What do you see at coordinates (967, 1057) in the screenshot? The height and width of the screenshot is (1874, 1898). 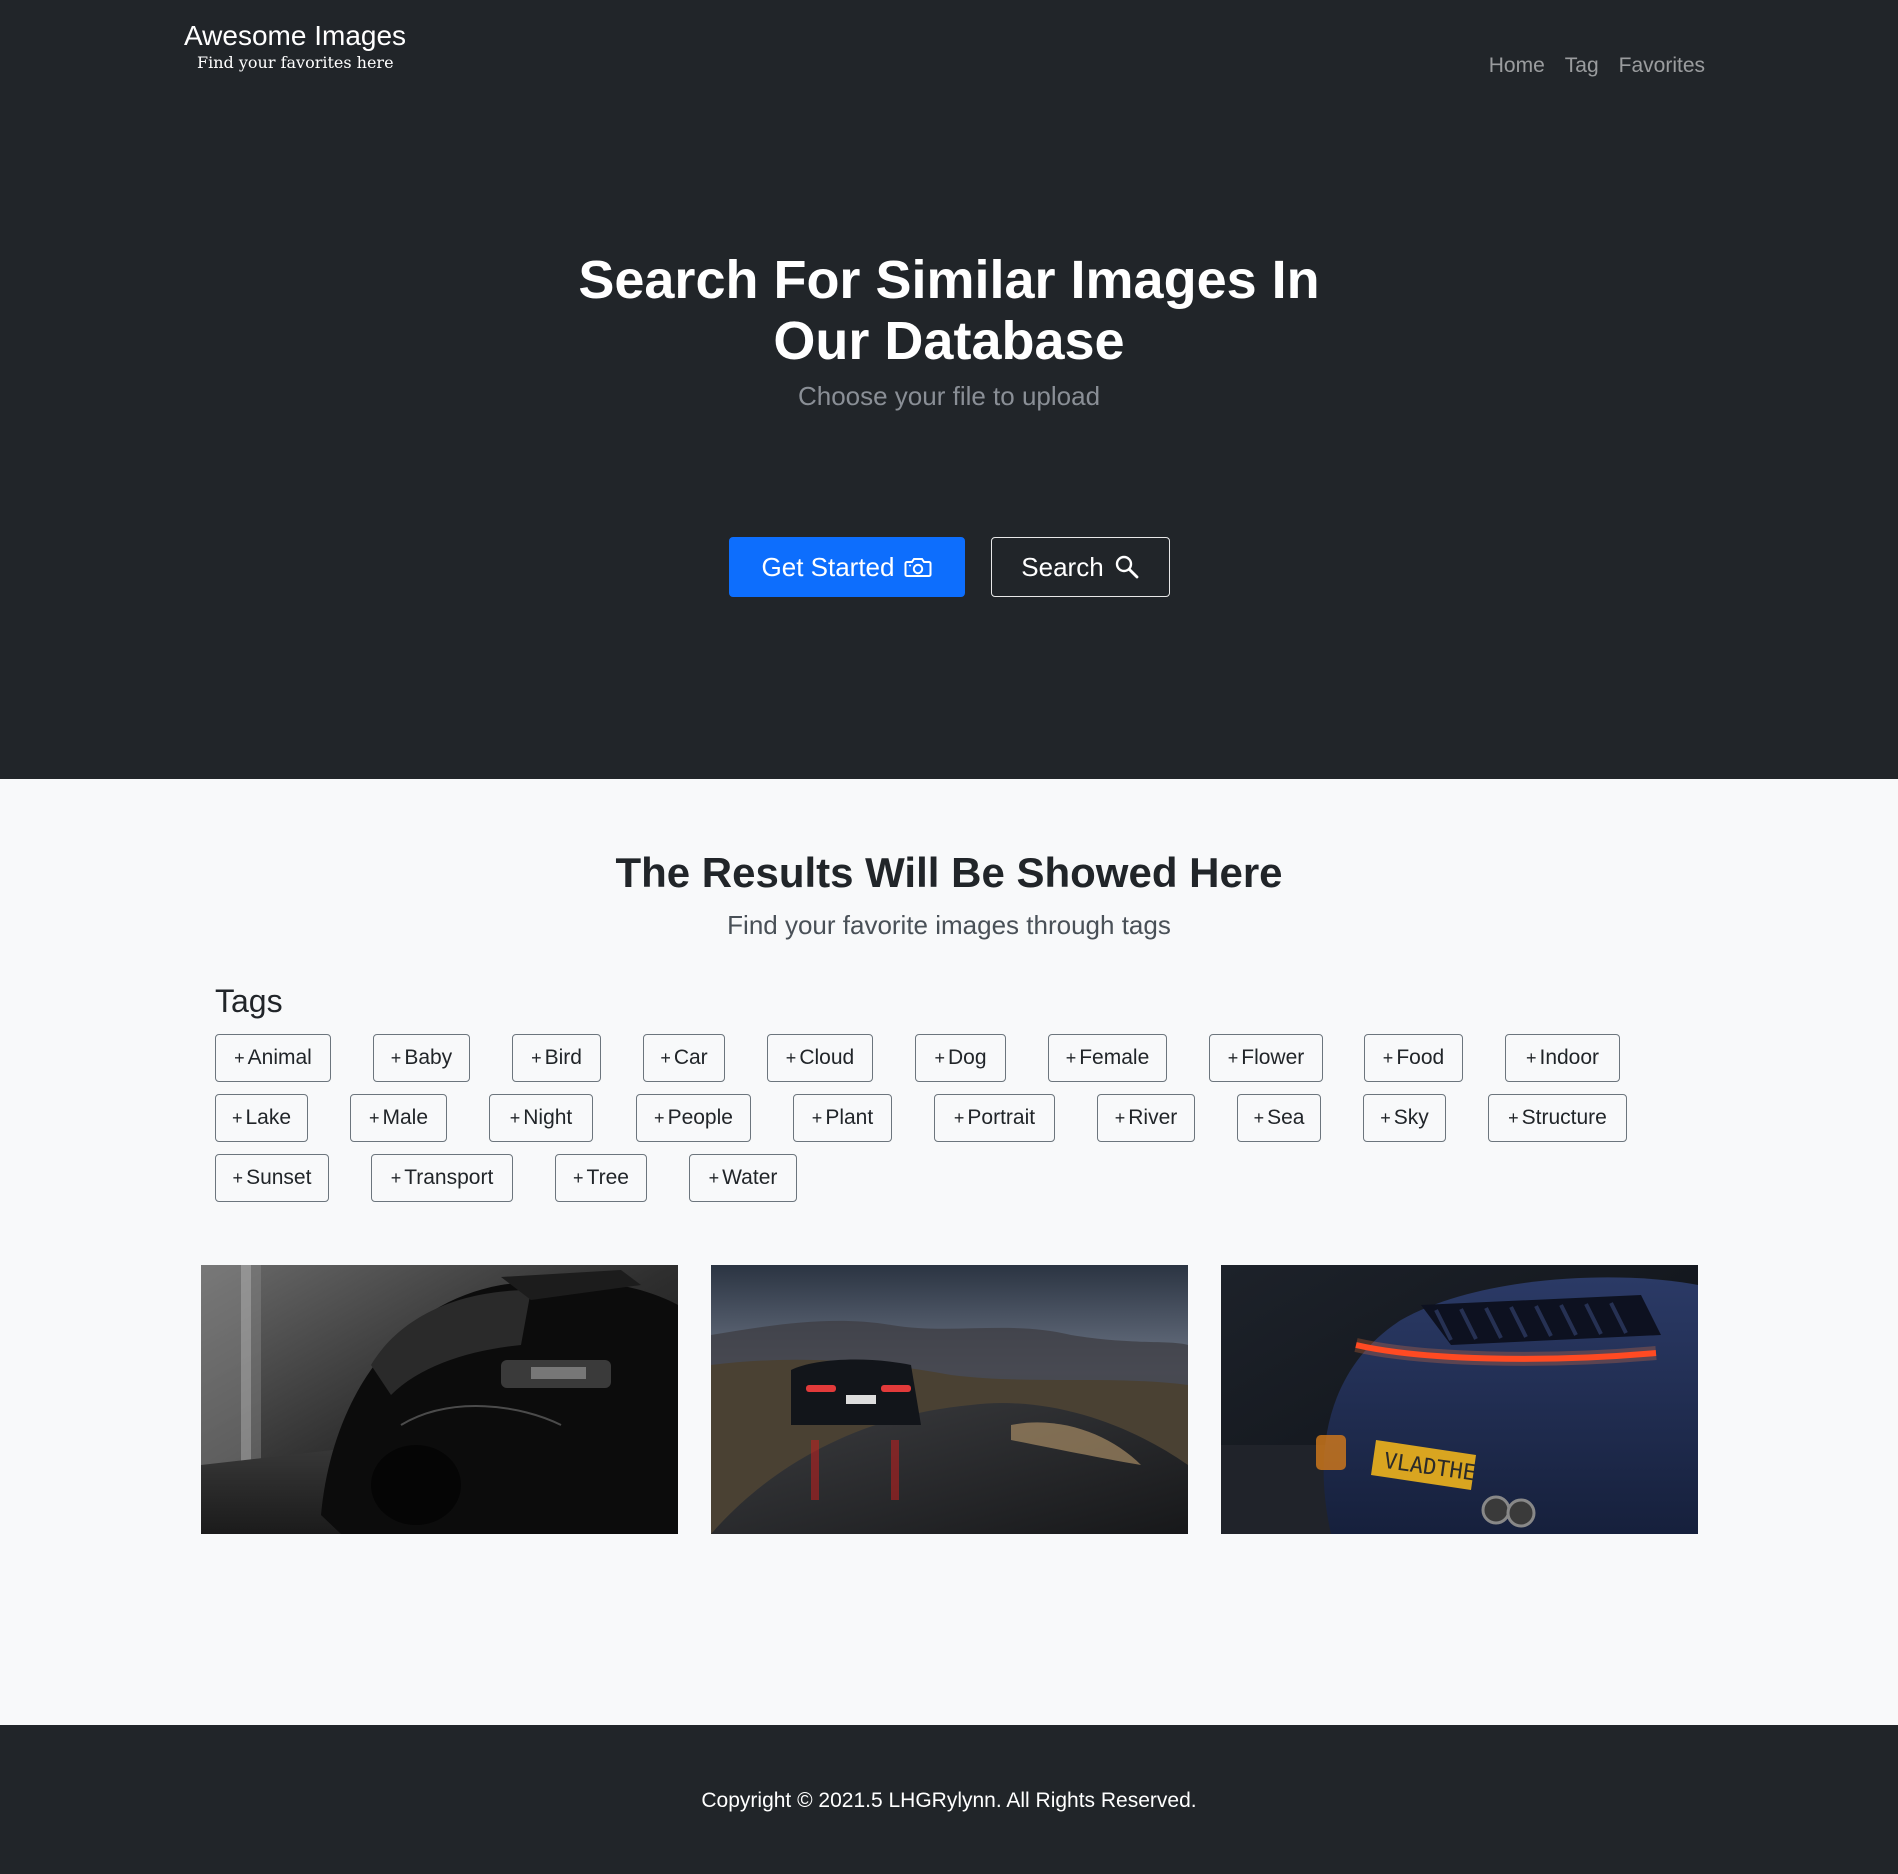 I see `tag-label: Dog` at bounding box center [967, 1057].